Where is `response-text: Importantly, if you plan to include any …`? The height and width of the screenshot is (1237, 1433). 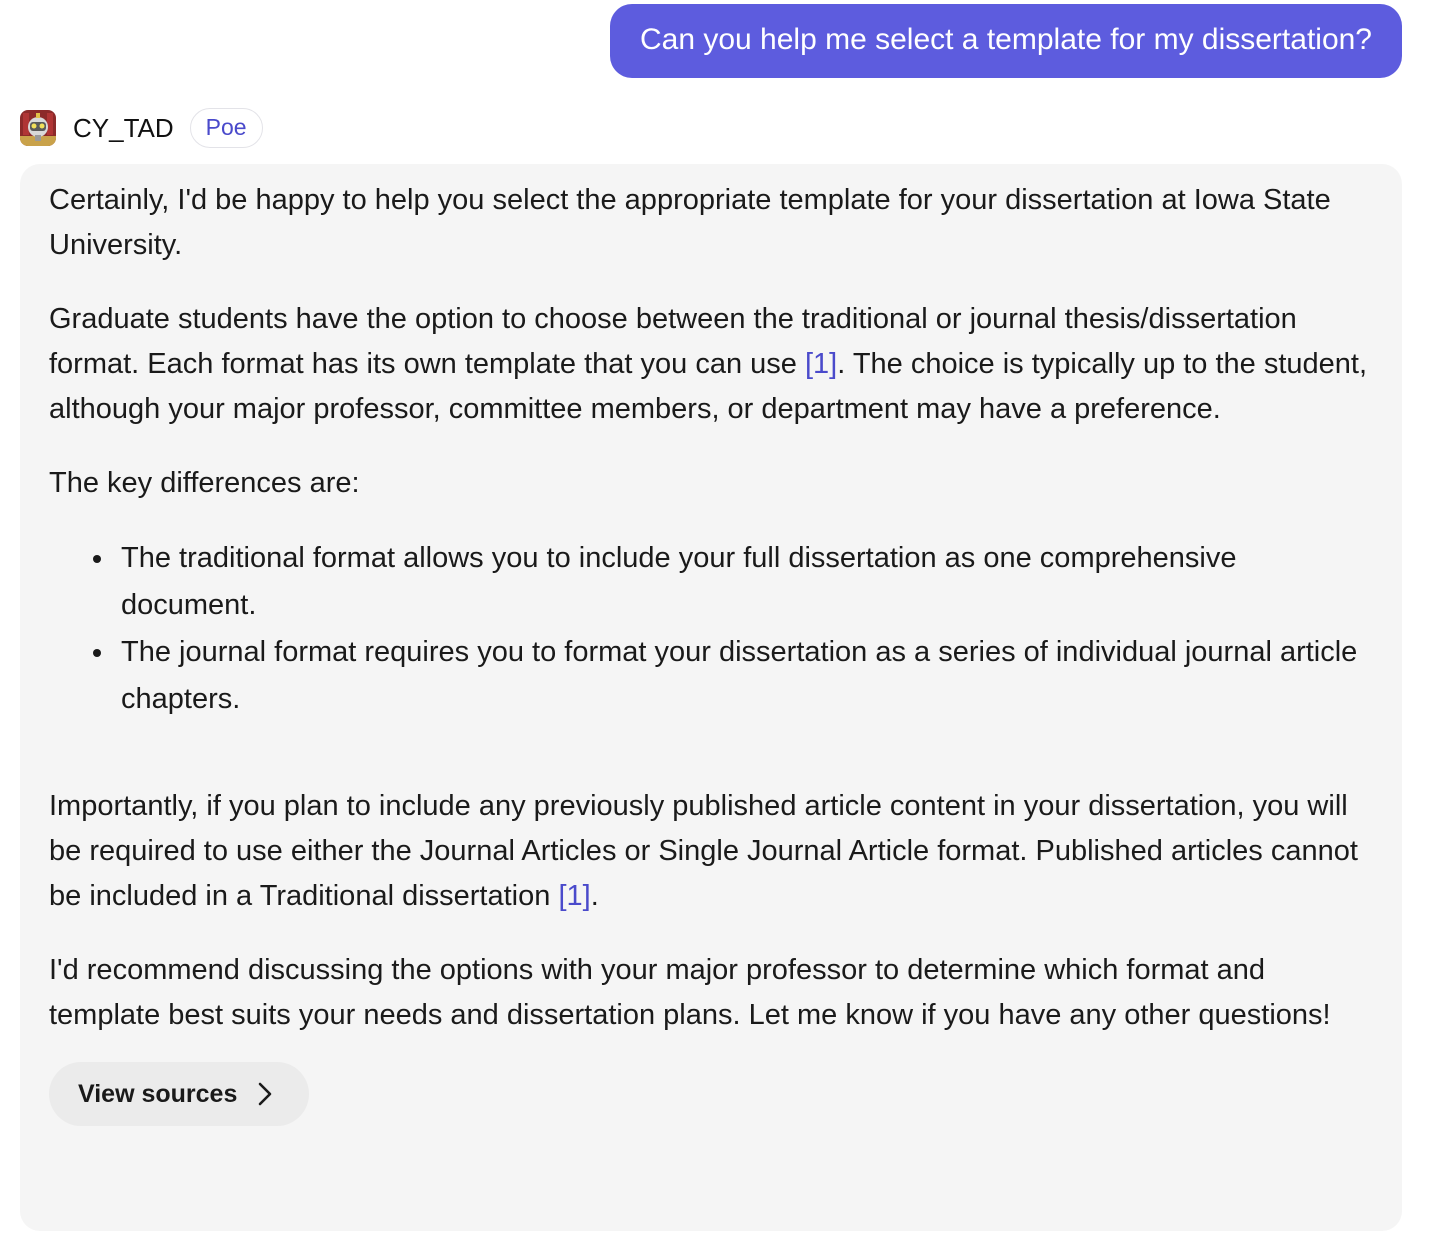
response-text: Importantly, if you plan to include any … is located at coordinates (703, 851).